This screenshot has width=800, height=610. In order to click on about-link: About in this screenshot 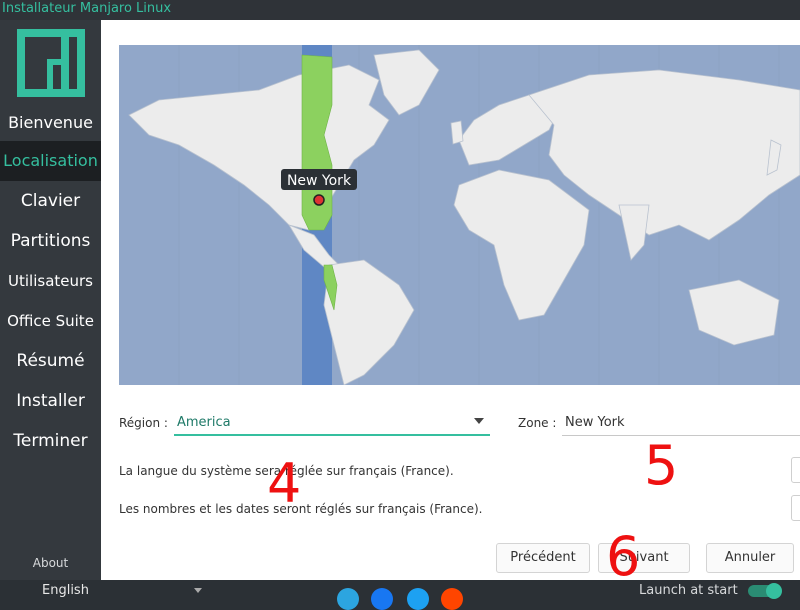, I will do `click(50, 563)`.